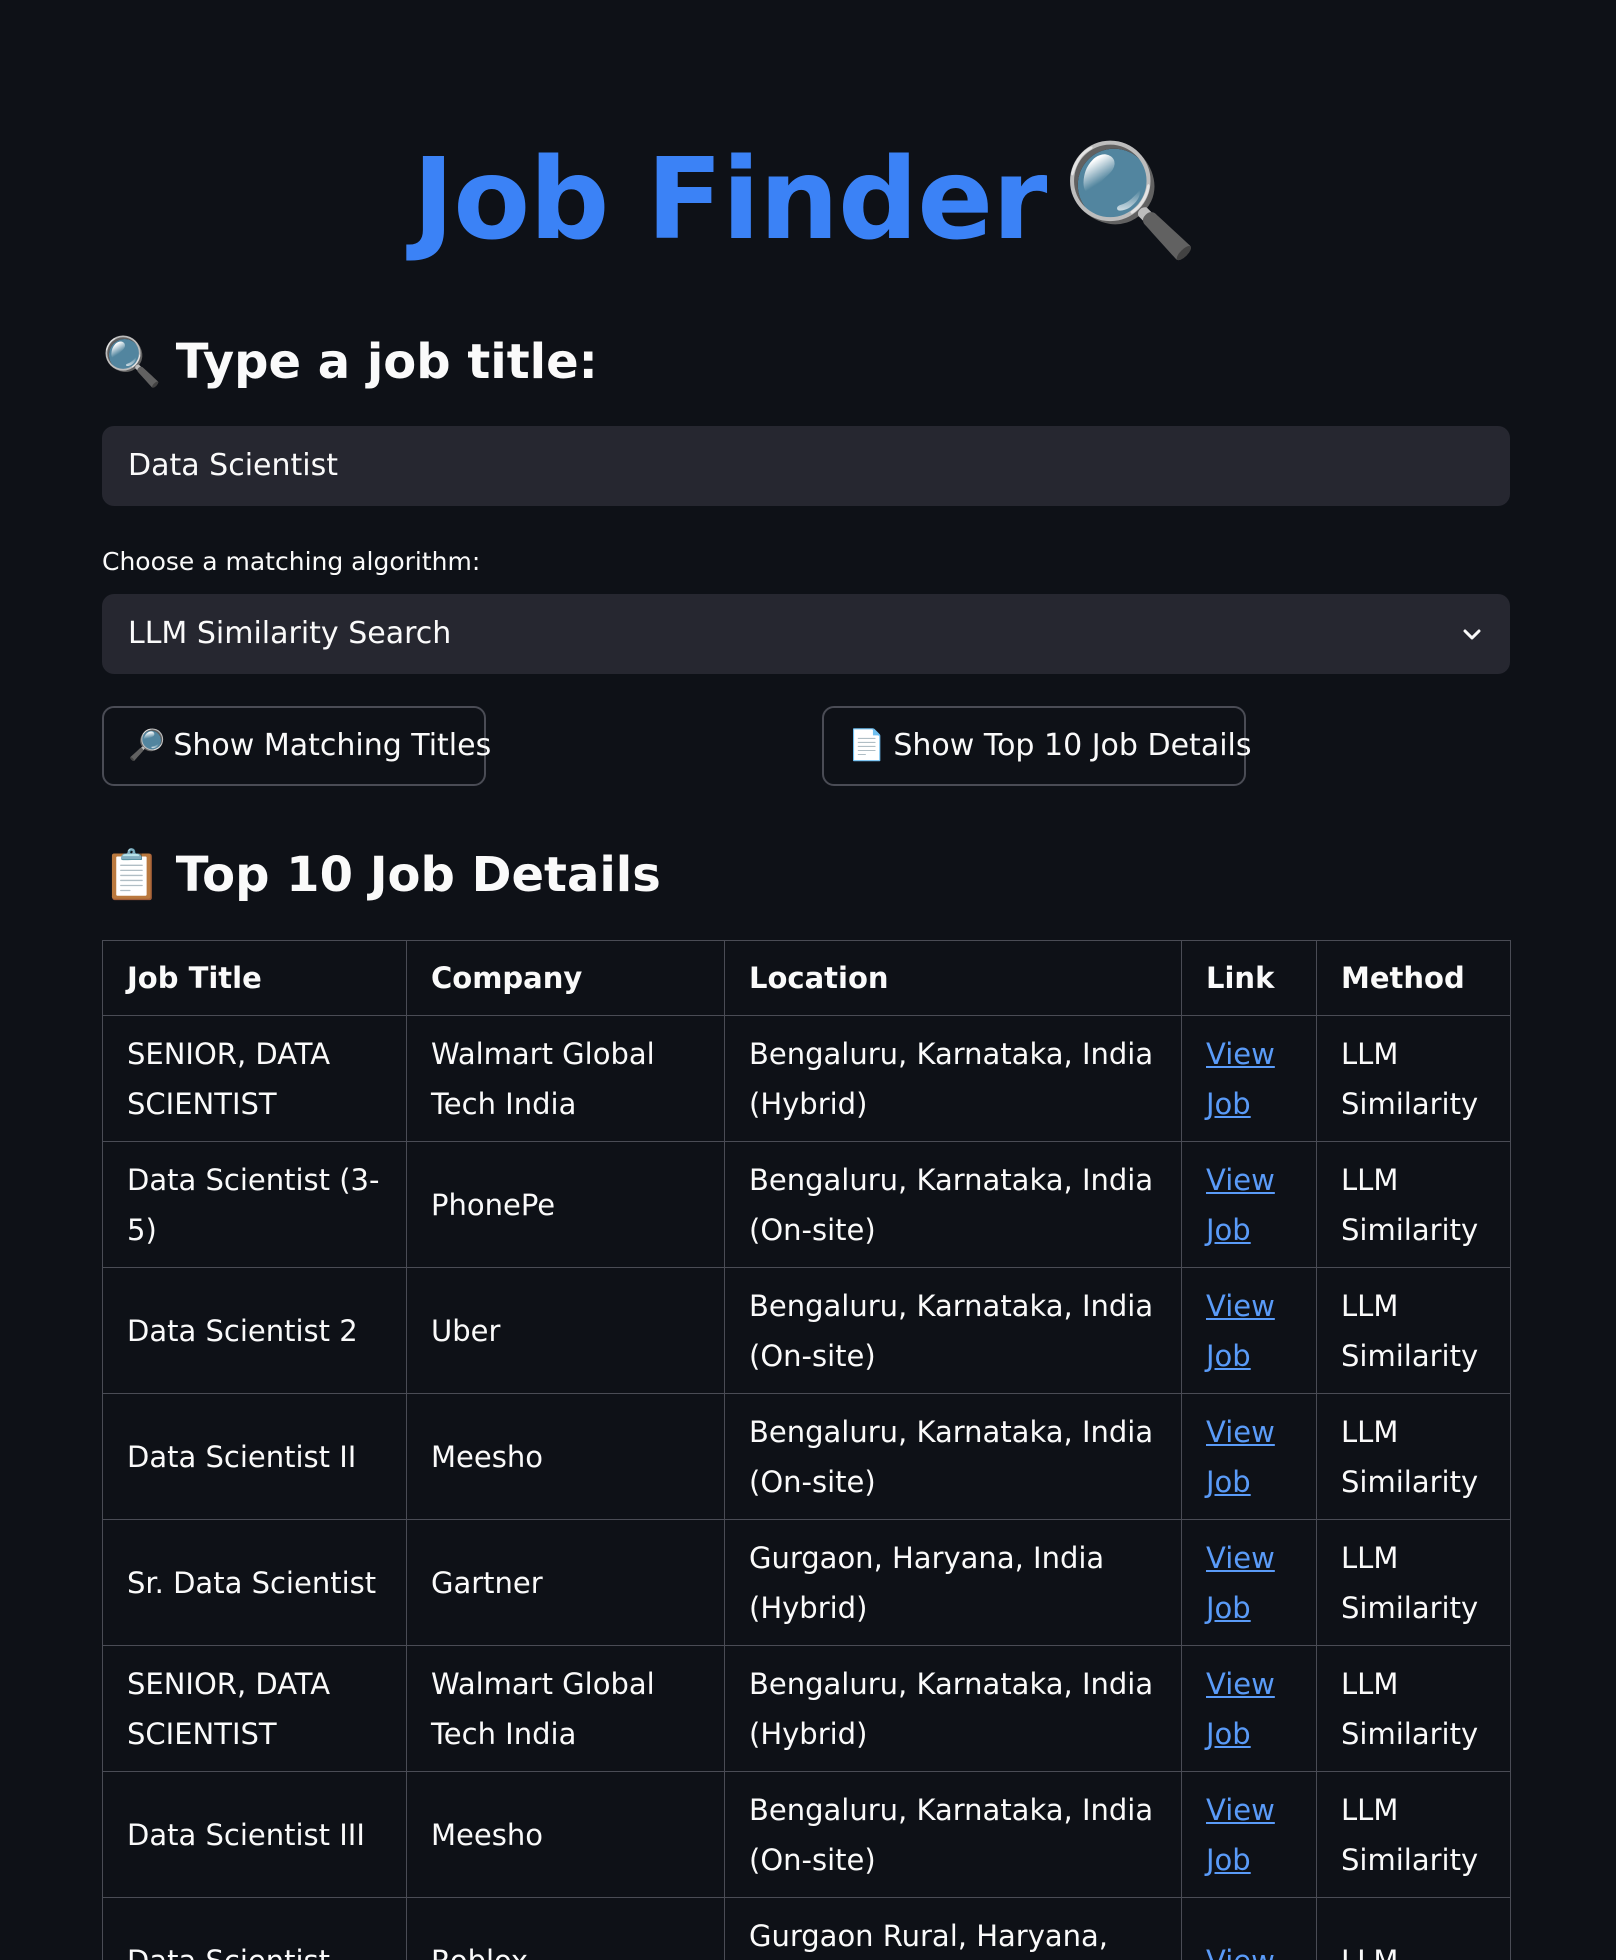  What do you see at coordinates (953, 978) in the screenshot?
I see `column-header-location: Location` at bounding box center [953, 978].